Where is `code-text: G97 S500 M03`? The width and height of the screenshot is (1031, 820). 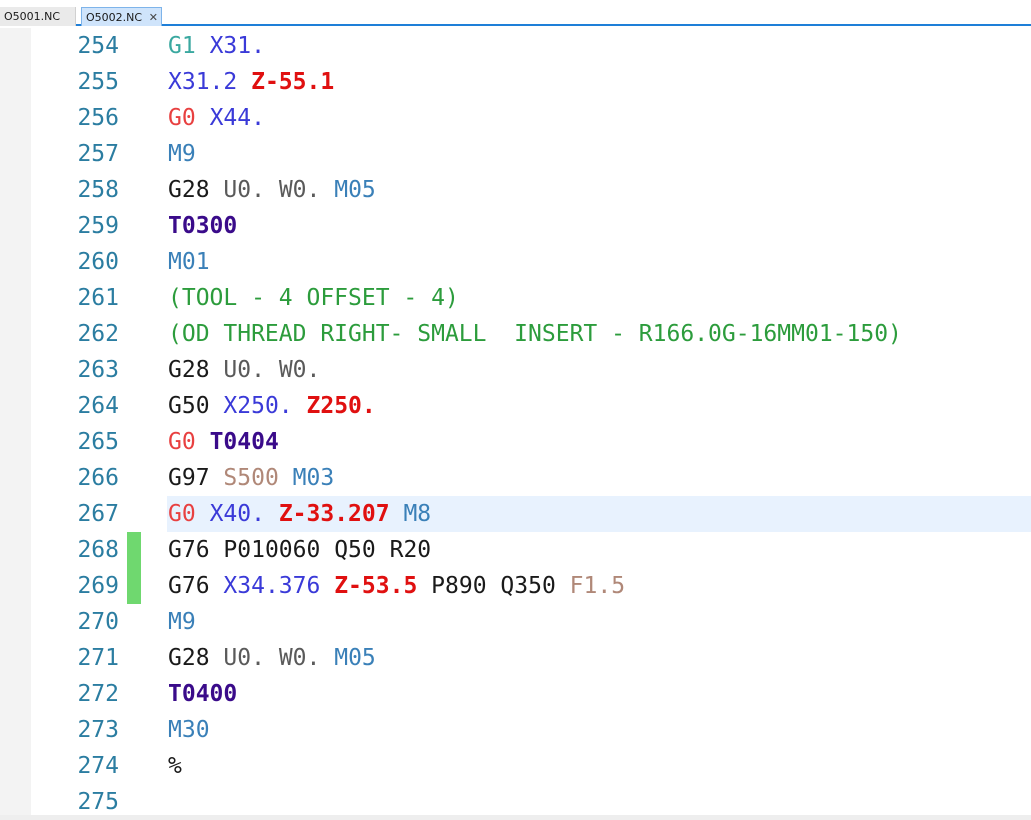 code-text: G97 S500 M03 is located at coordinates (251, 478).